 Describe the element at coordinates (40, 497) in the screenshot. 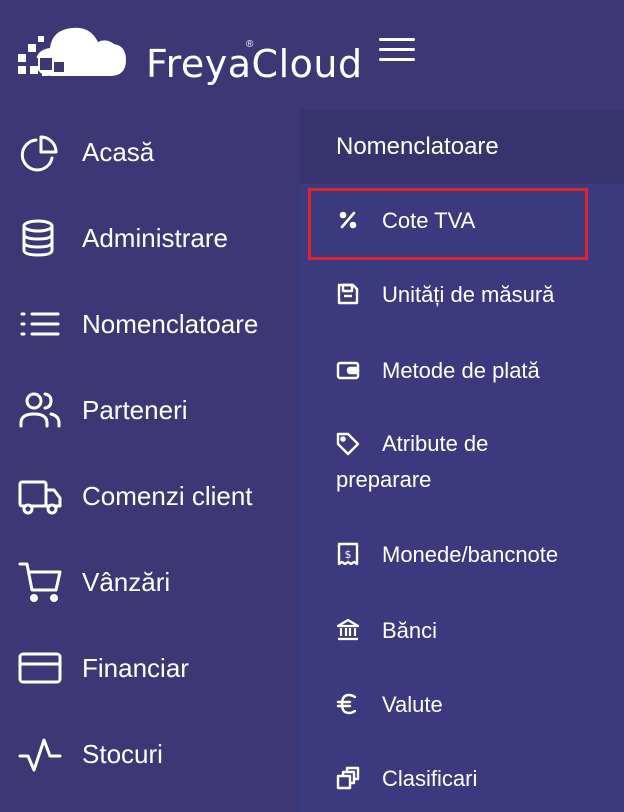

I see `truck-icon` at that location.